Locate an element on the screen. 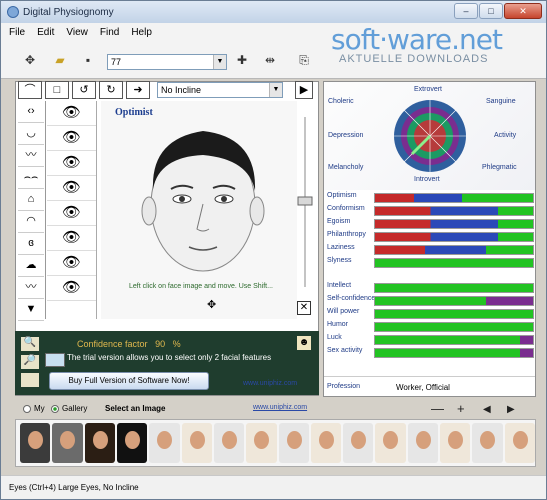 The image size is (547, 500). hair-icon: ⌒ is located at coordinates (30, 90).